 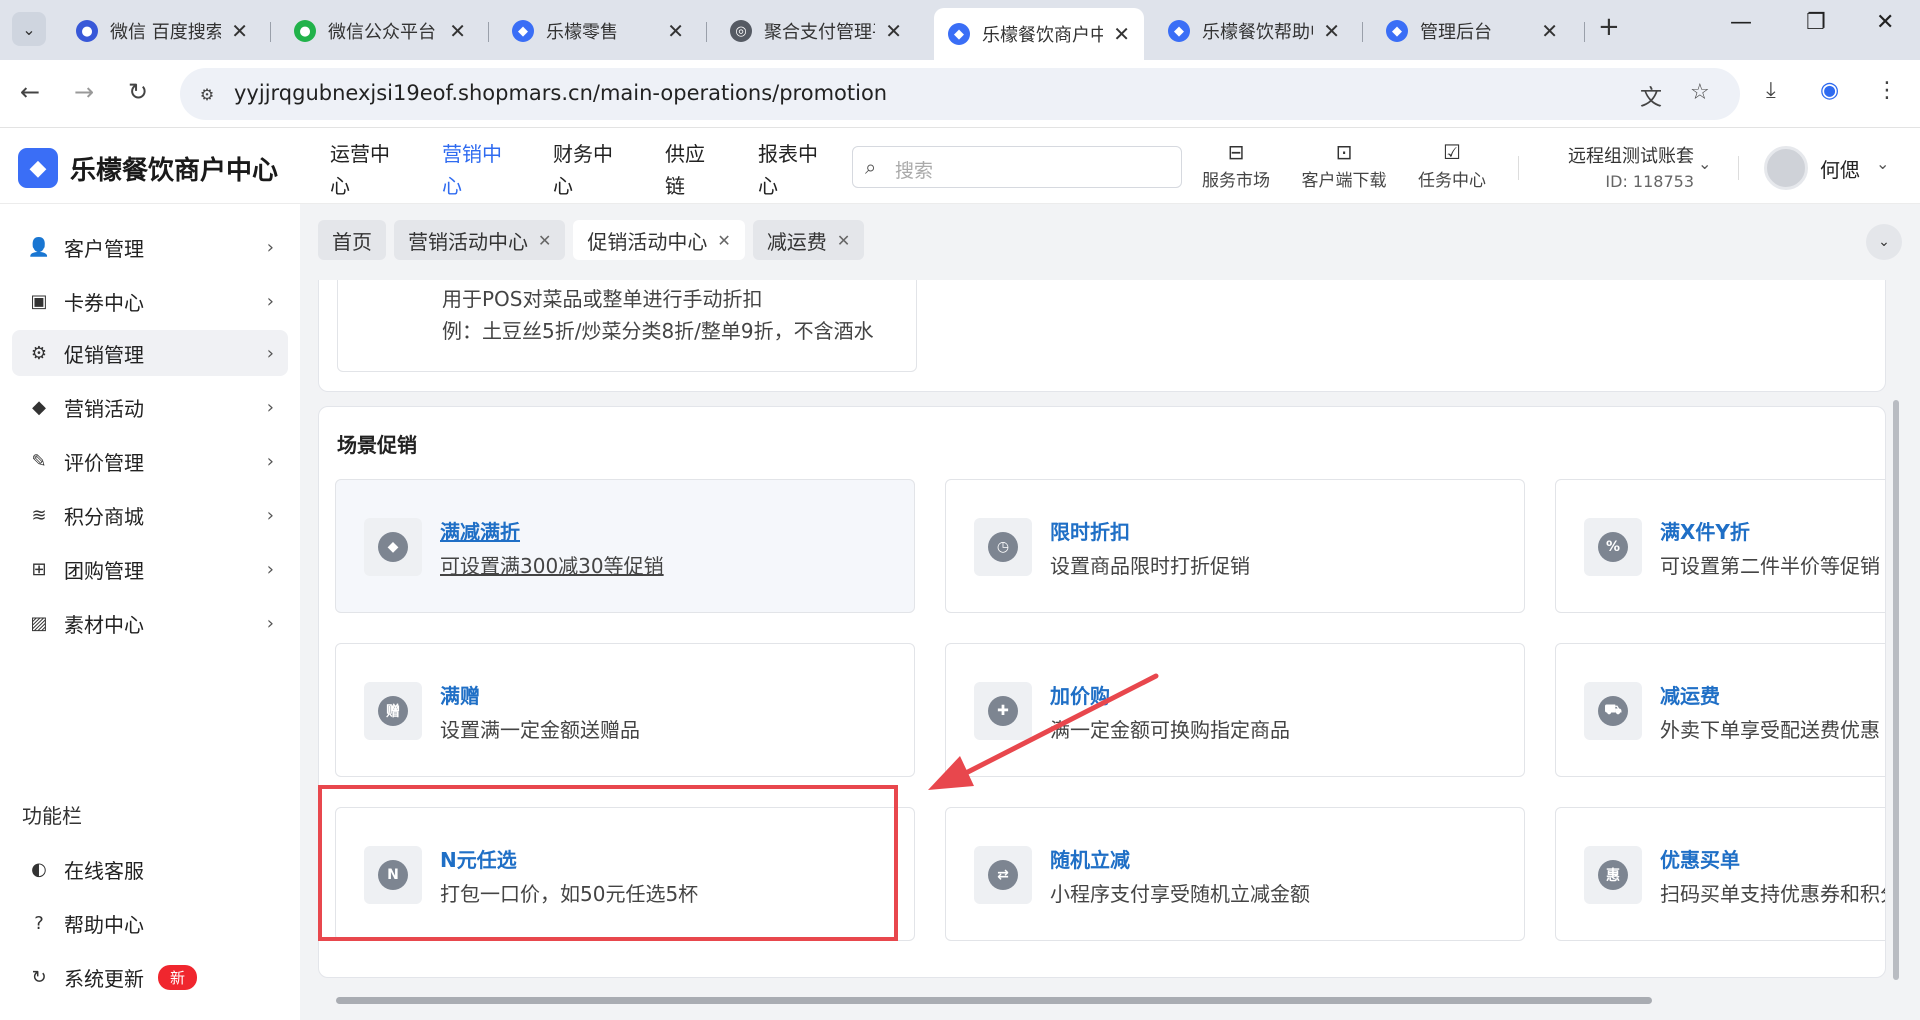 What do you see at coordinates (380, 31) in the screenshot?
I see `browser-tab-2: ● 微信公众平台 ✕` at bounding box center [380, 31].